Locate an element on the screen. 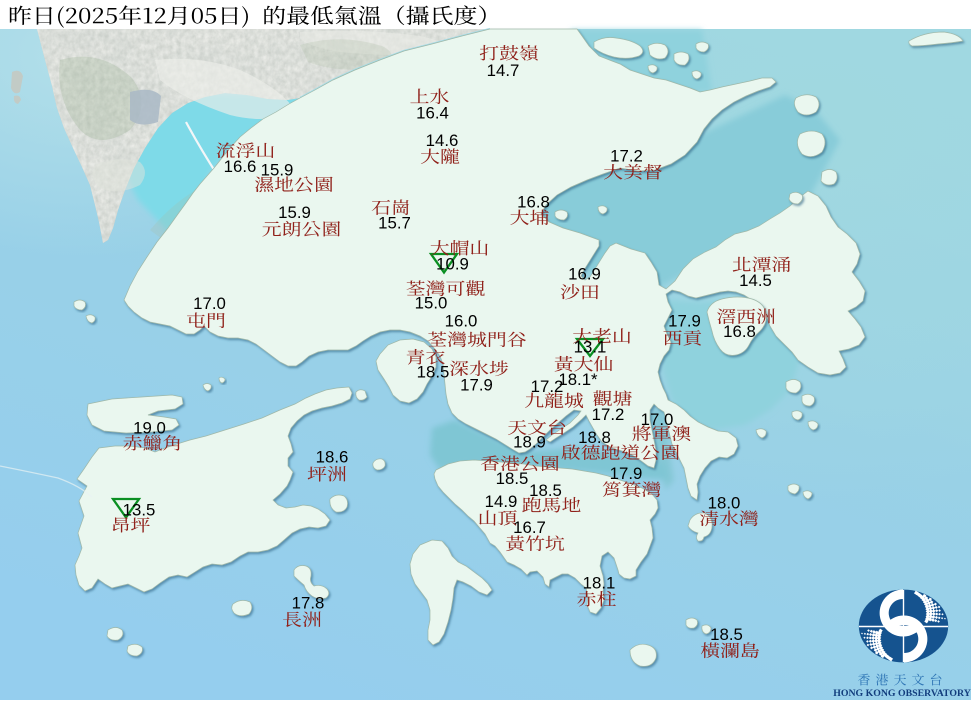 The width and height of the screenshot is (971, 705). svg-text: 14.9 is located at coordinates (501, 501).